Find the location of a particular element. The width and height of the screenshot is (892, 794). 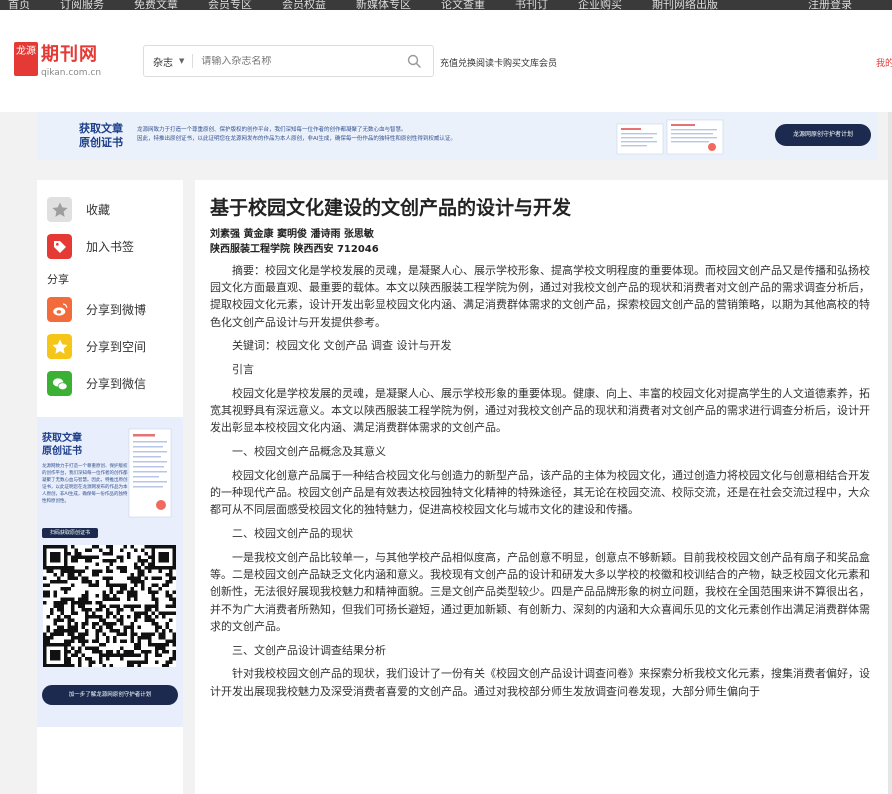

top-nav-item: 书刊订 is located at coordinates (531, 5).